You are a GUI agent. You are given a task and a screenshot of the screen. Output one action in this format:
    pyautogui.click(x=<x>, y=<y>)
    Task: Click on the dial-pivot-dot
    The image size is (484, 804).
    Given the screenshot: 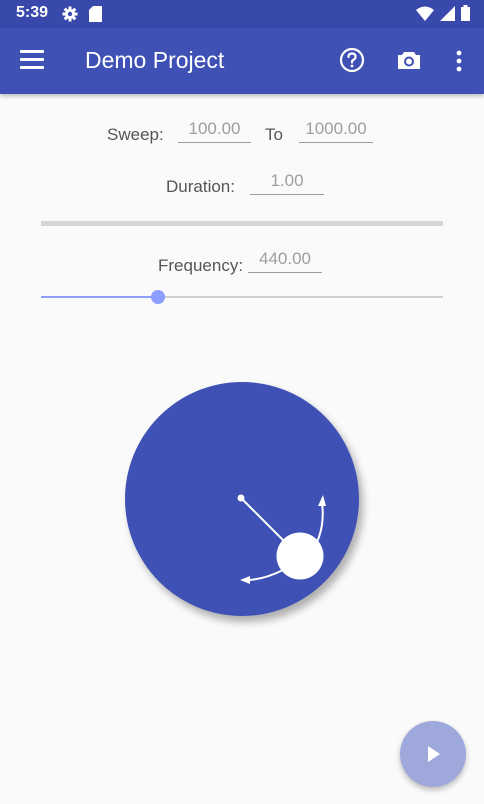 What is the action you would take?
    pyautogui.click(x=241, y=498)
    